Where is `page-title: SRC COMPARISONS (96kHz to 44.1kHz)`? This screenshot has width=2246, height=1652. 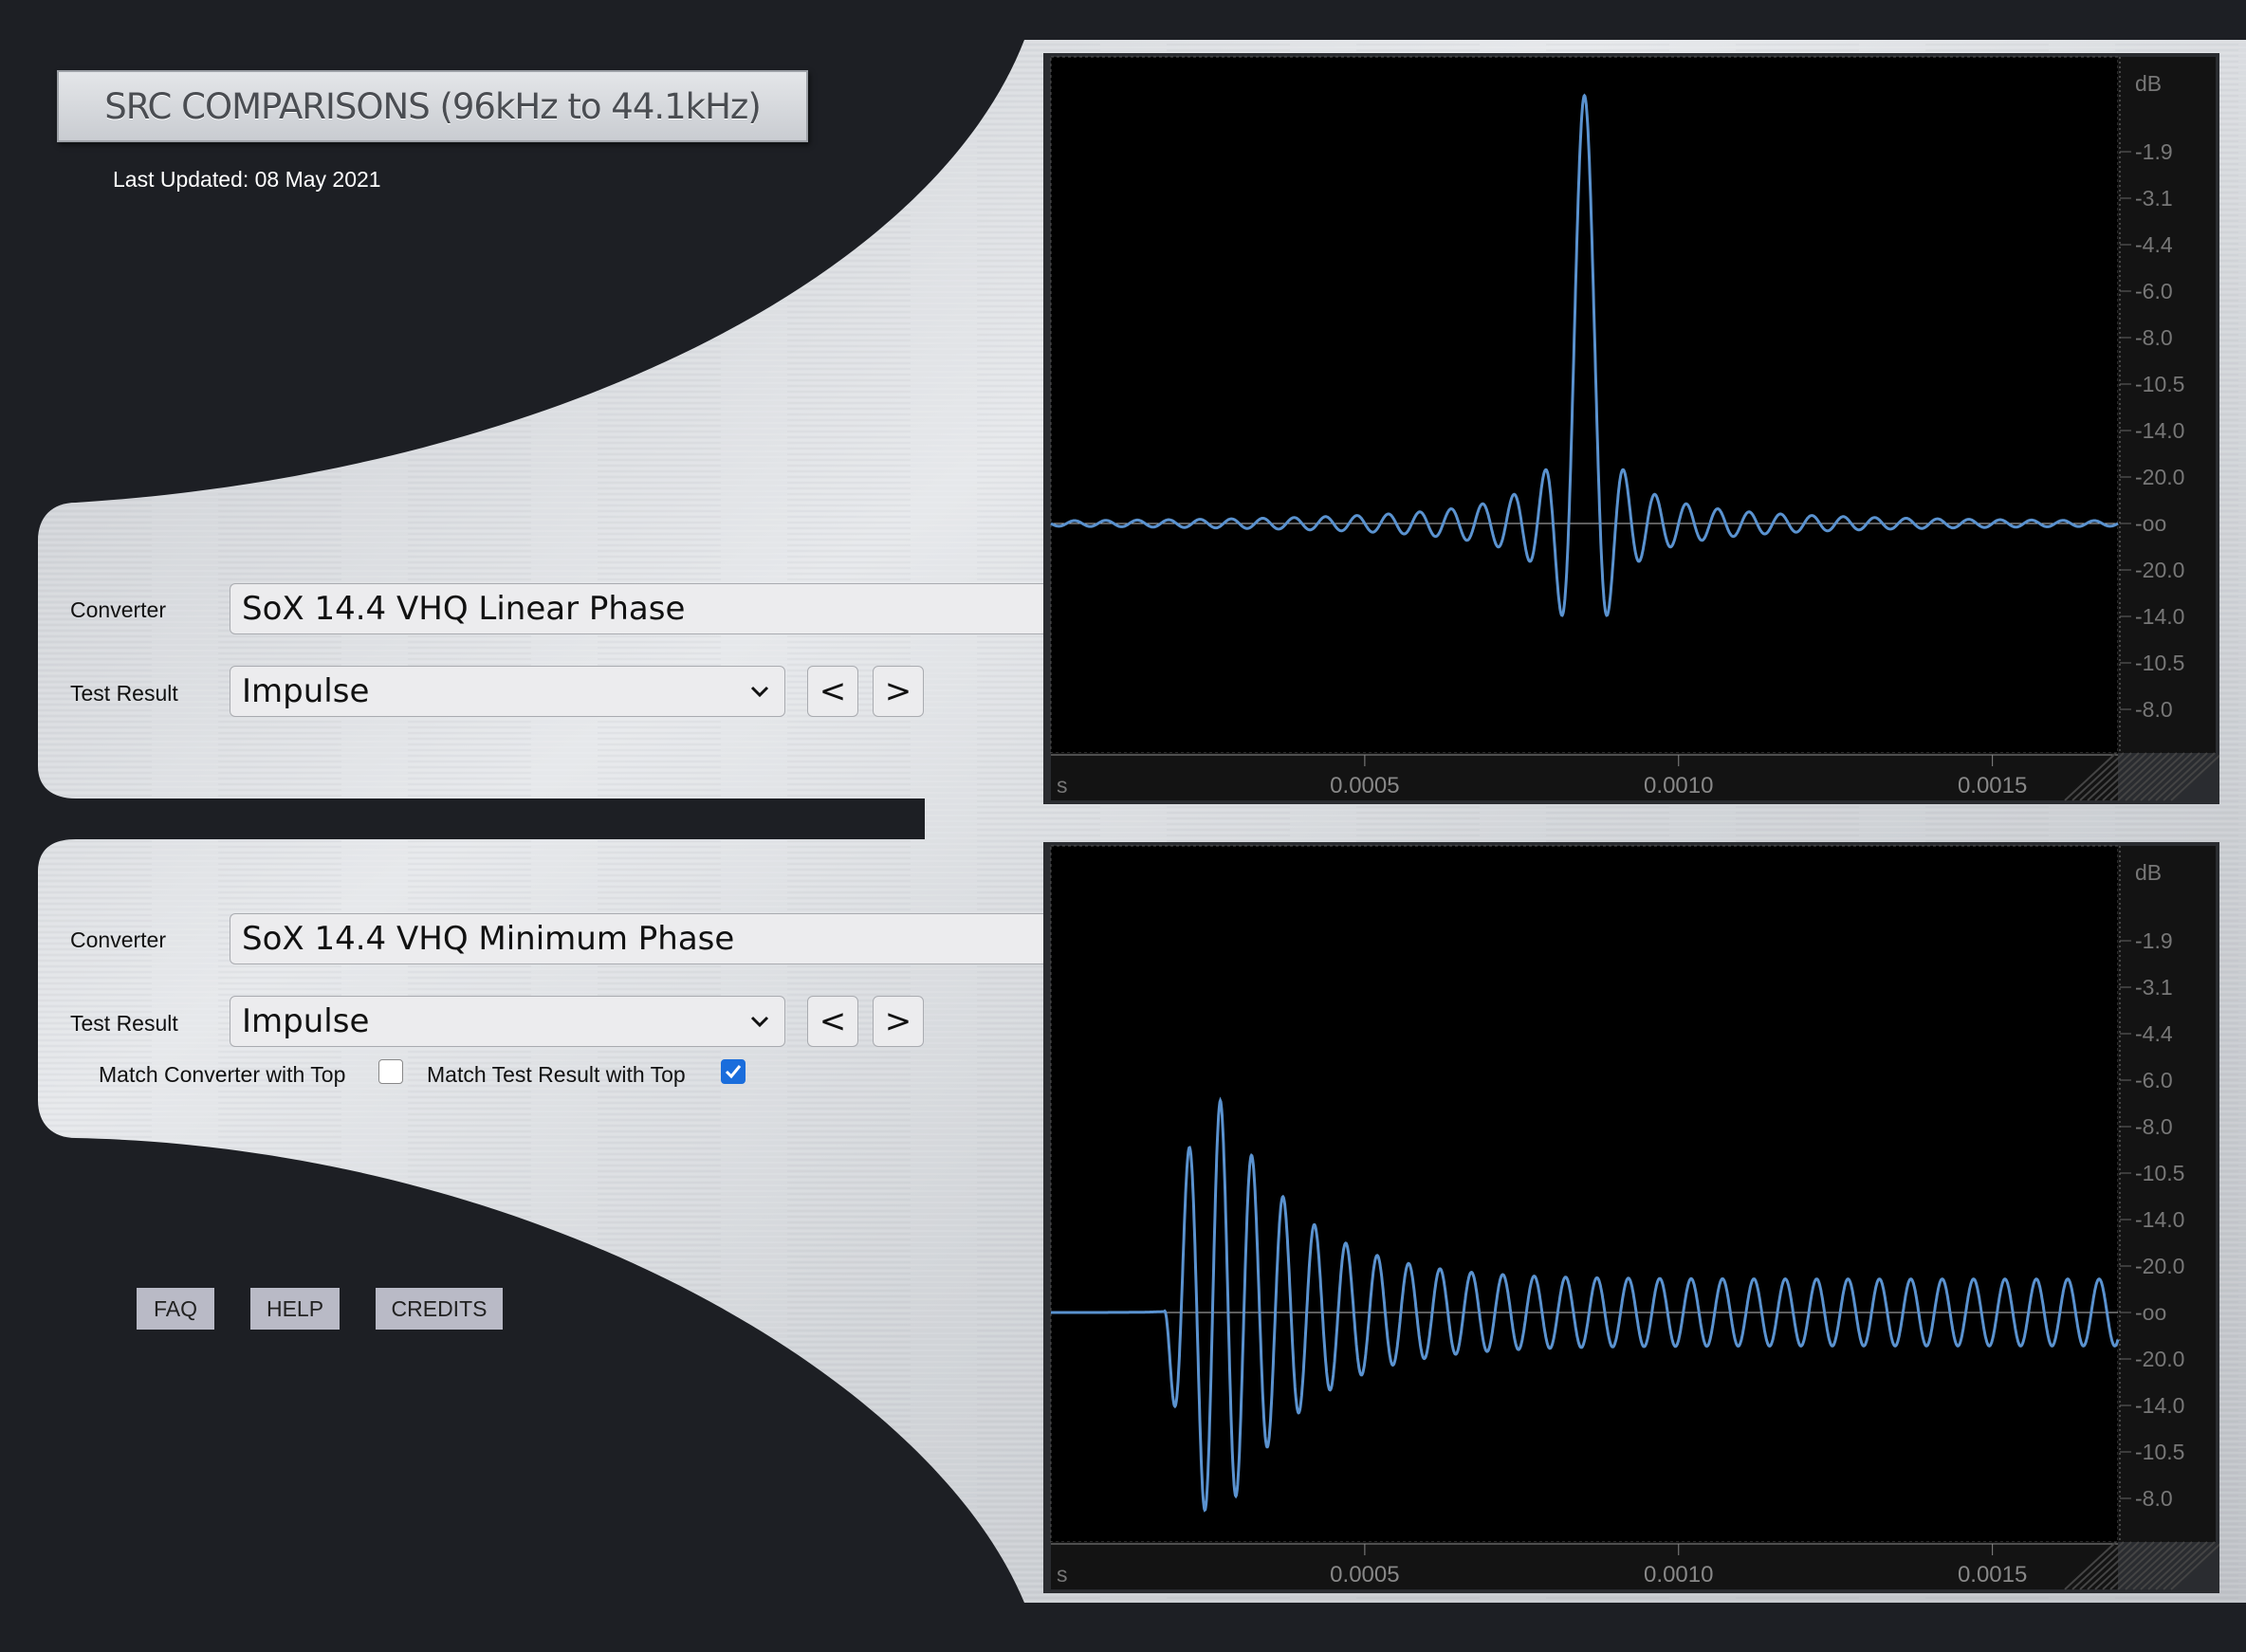 page-title: SRC COMPARISONS (96kHz to 44.1kHz) is located at coordinates (433, 106).